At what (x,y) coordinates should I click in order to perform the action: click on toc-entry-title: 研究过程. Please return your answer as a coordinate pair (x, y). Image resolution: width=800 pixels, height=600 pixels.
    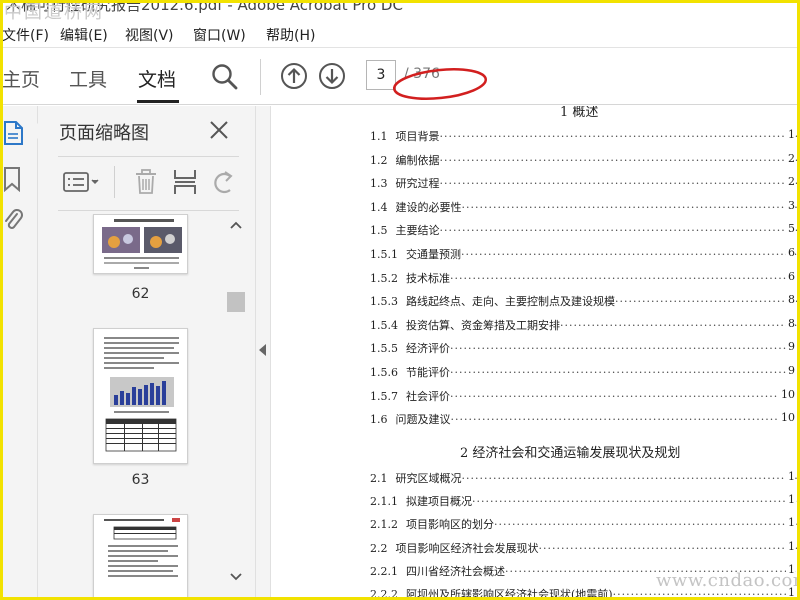
    Looking at the image, I should click on (417, 184).